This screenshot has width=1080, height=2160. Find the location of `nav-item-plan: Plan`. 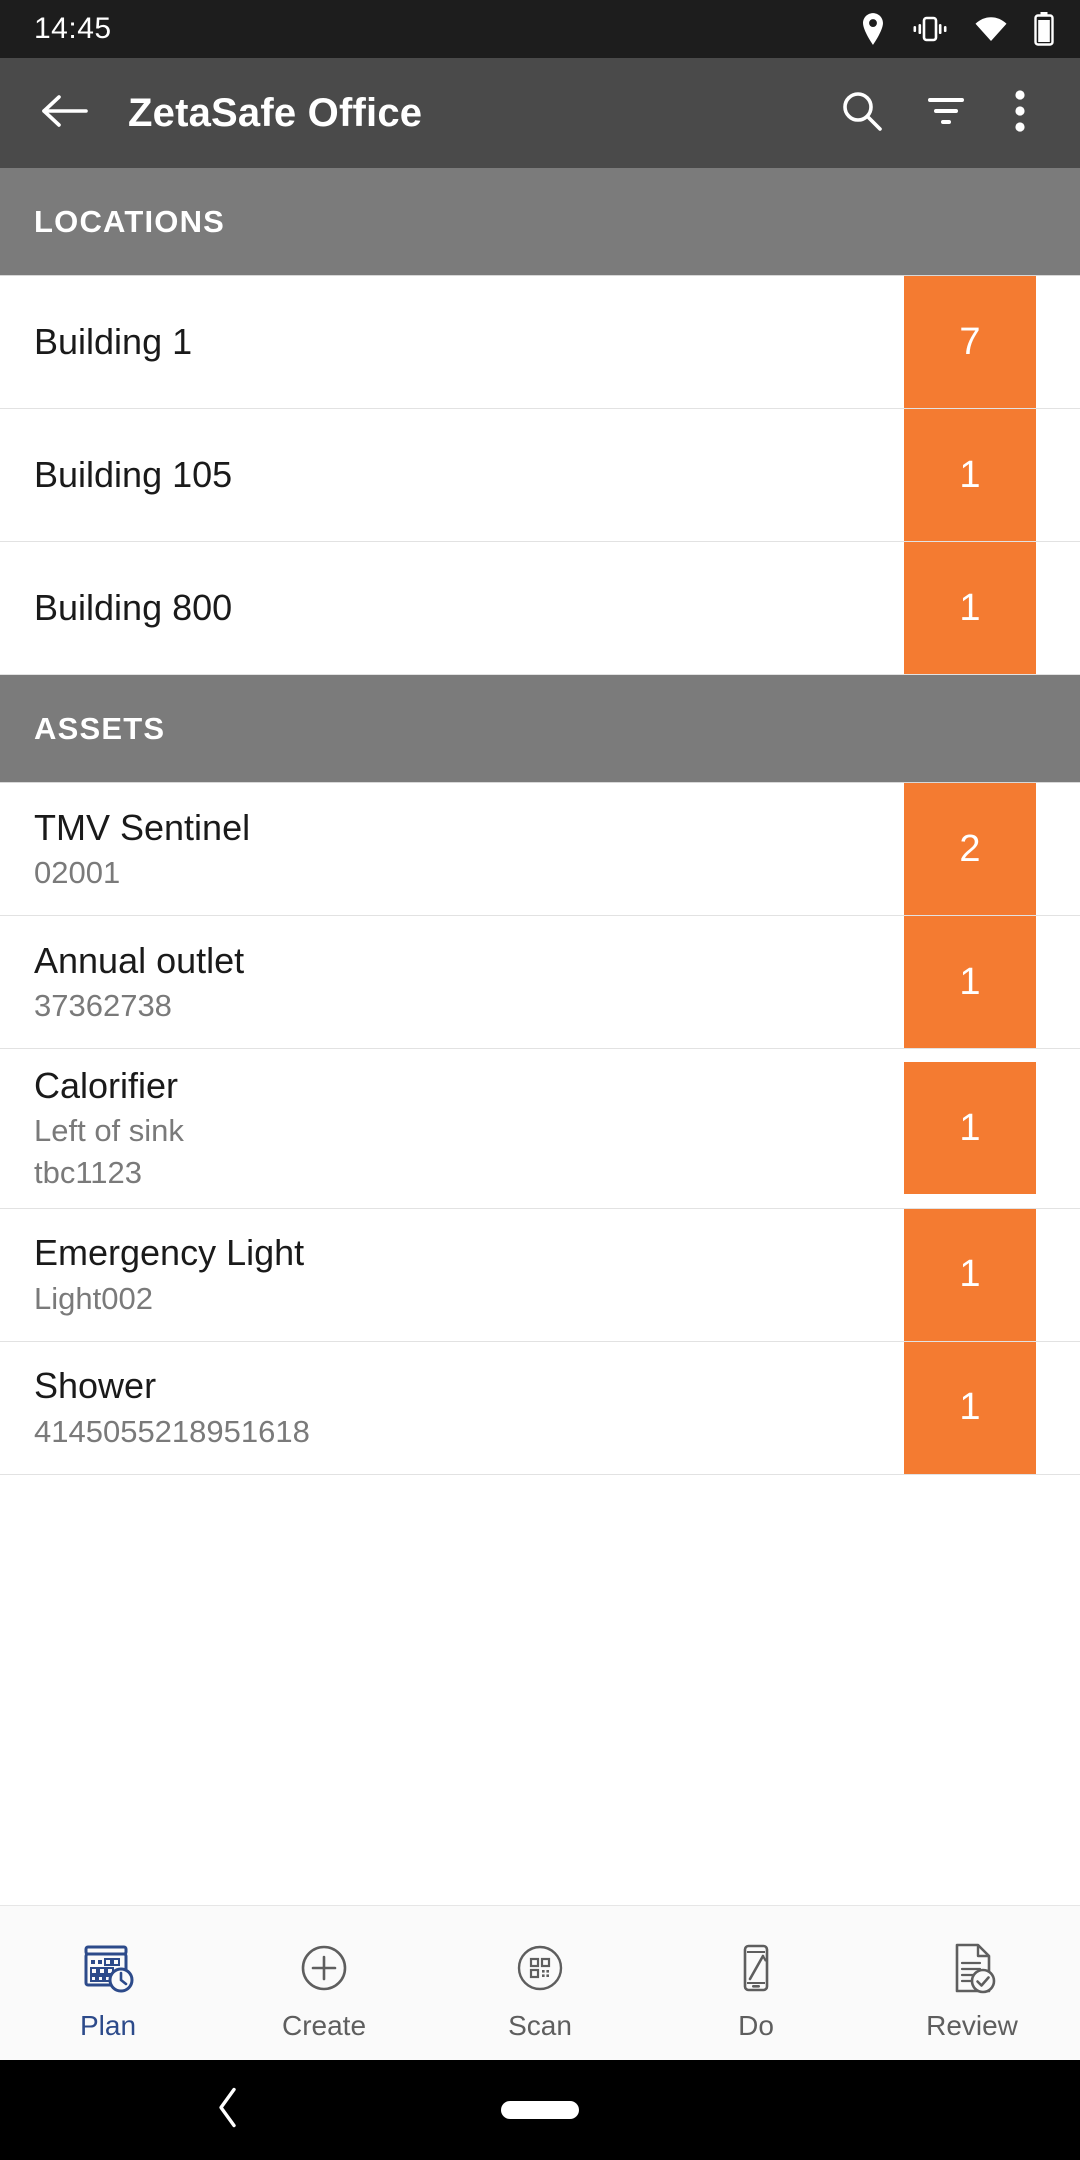

nav-item-plan: Plan is located at coordinates (108, 1983).